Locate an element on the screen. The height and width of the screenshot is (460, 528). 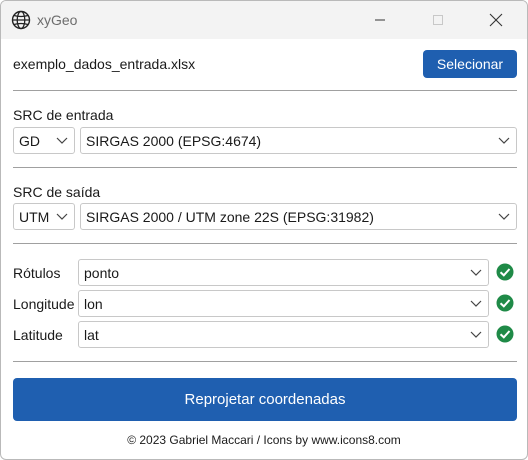
selected-file-name: exemplo_dados_entrada.xlsx is located at coordinates (104, 64).